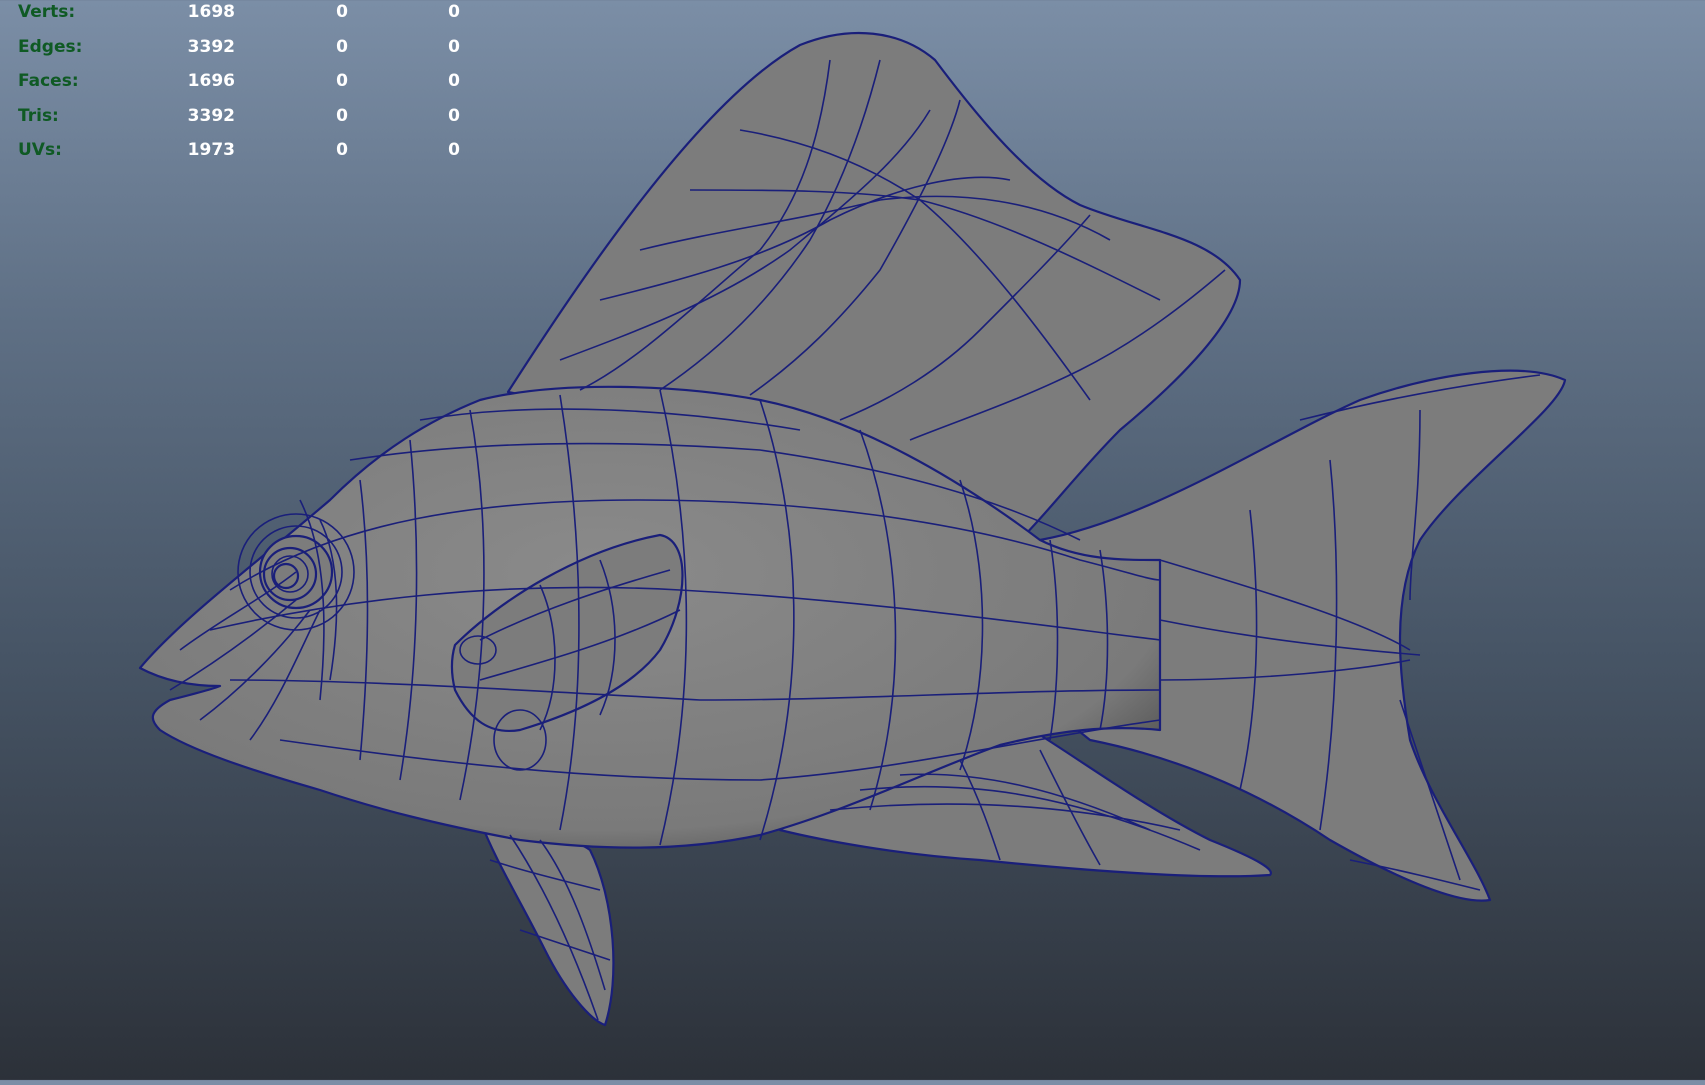  Describe the element at coordinates (211, 12) in the screenshot. I see `hud-value: 1698` at that location.